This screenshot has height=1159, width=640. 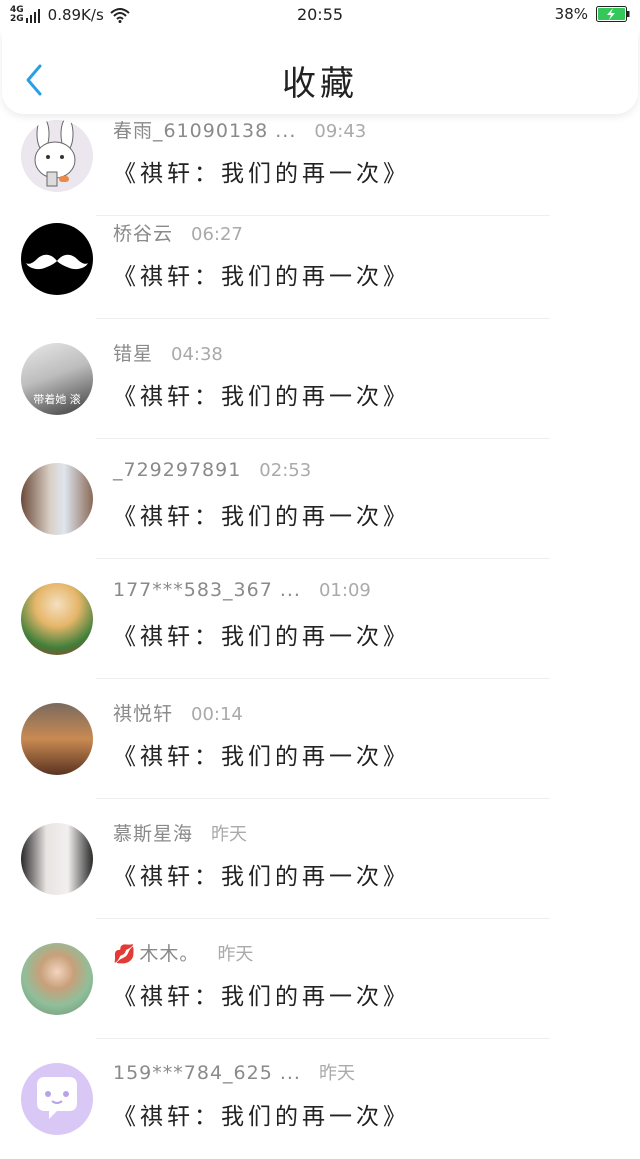 What do you see at coordinates (169, 954) in the screenshot?
I see `user-name: 木木。` at bounding box center [169, 954].